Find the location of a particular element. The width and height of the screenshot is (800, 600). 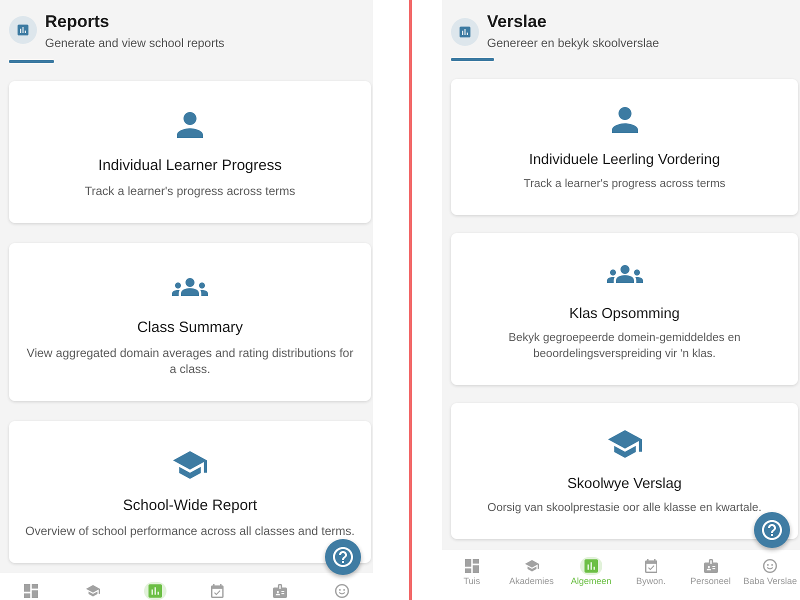

card-description: Oorsig van skoolprestasie oor alle klasse en kwartale. is located at coordinates (624, 508).